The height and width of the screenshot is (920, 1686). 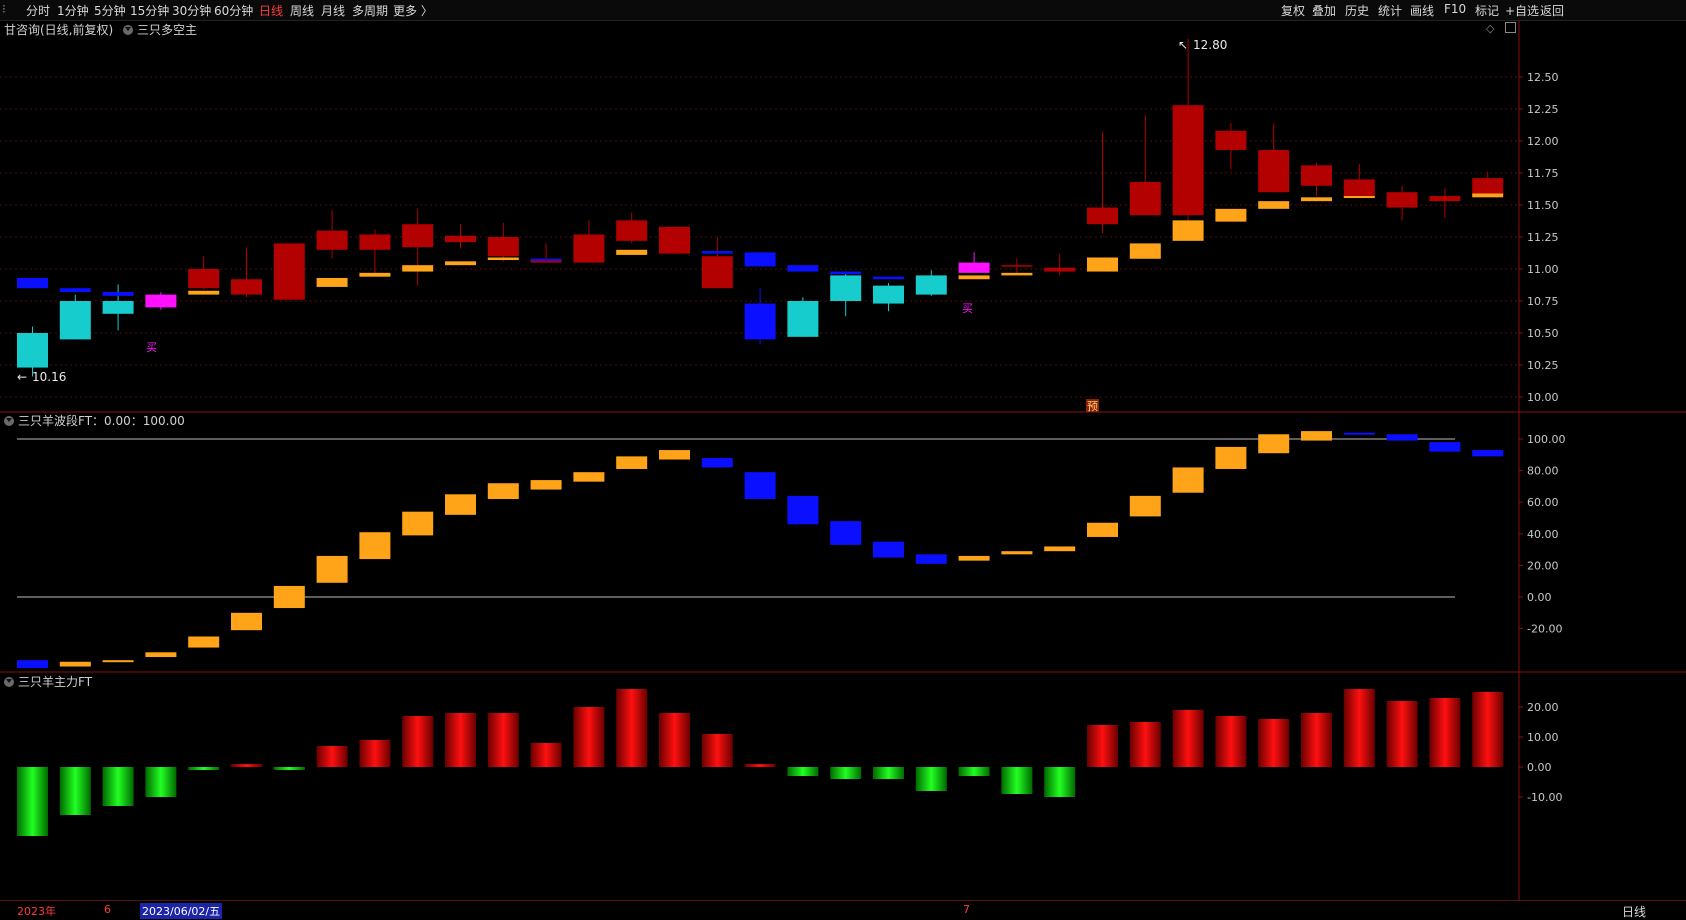 I want to click on history-button: 历史, so click(x=1357, y=10).